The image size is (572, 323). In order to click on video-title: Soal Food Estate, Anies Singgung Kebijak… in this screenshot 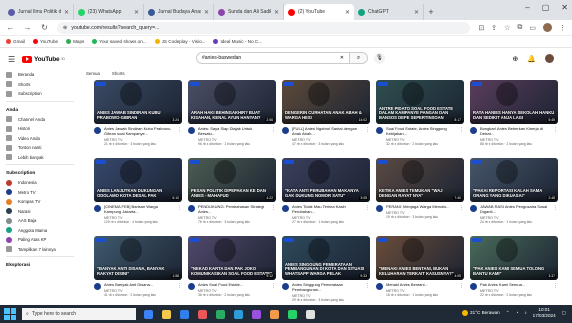, I will do `click(421, 132)`.